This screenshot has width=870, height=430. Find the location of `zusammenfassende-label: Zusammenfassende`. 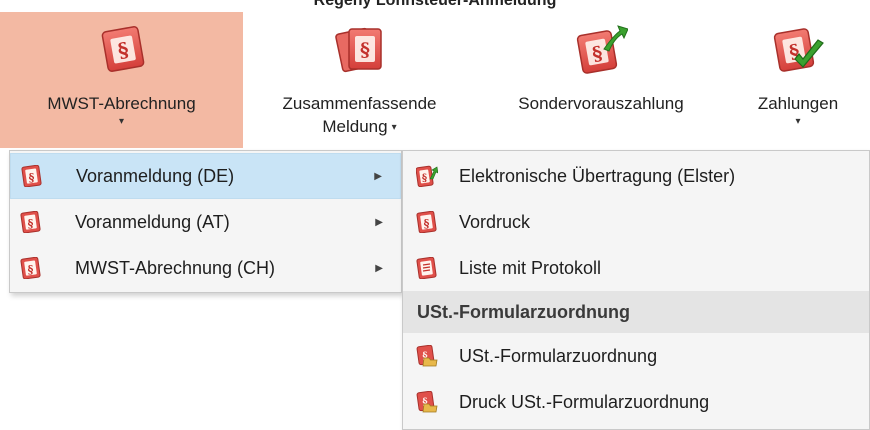

zusammenfassende-label: Zusammenfassende is located at coordinates (359, 103).